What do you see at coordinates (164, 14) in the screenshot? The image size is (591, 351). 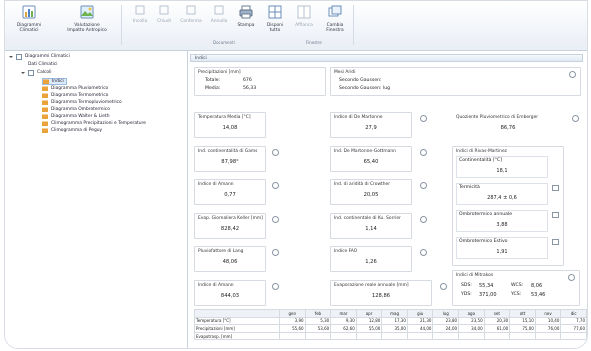 I see `chiudi-button: Chiudi` at bounding box center [164, 14].